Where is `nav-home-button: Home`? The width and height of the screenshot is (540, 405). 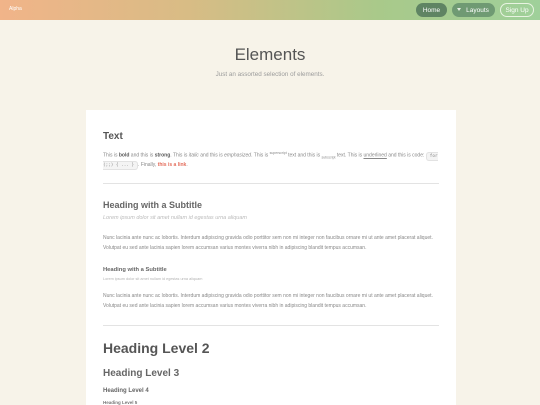 nav-home-button: Home is located at coordinates (431, 10).